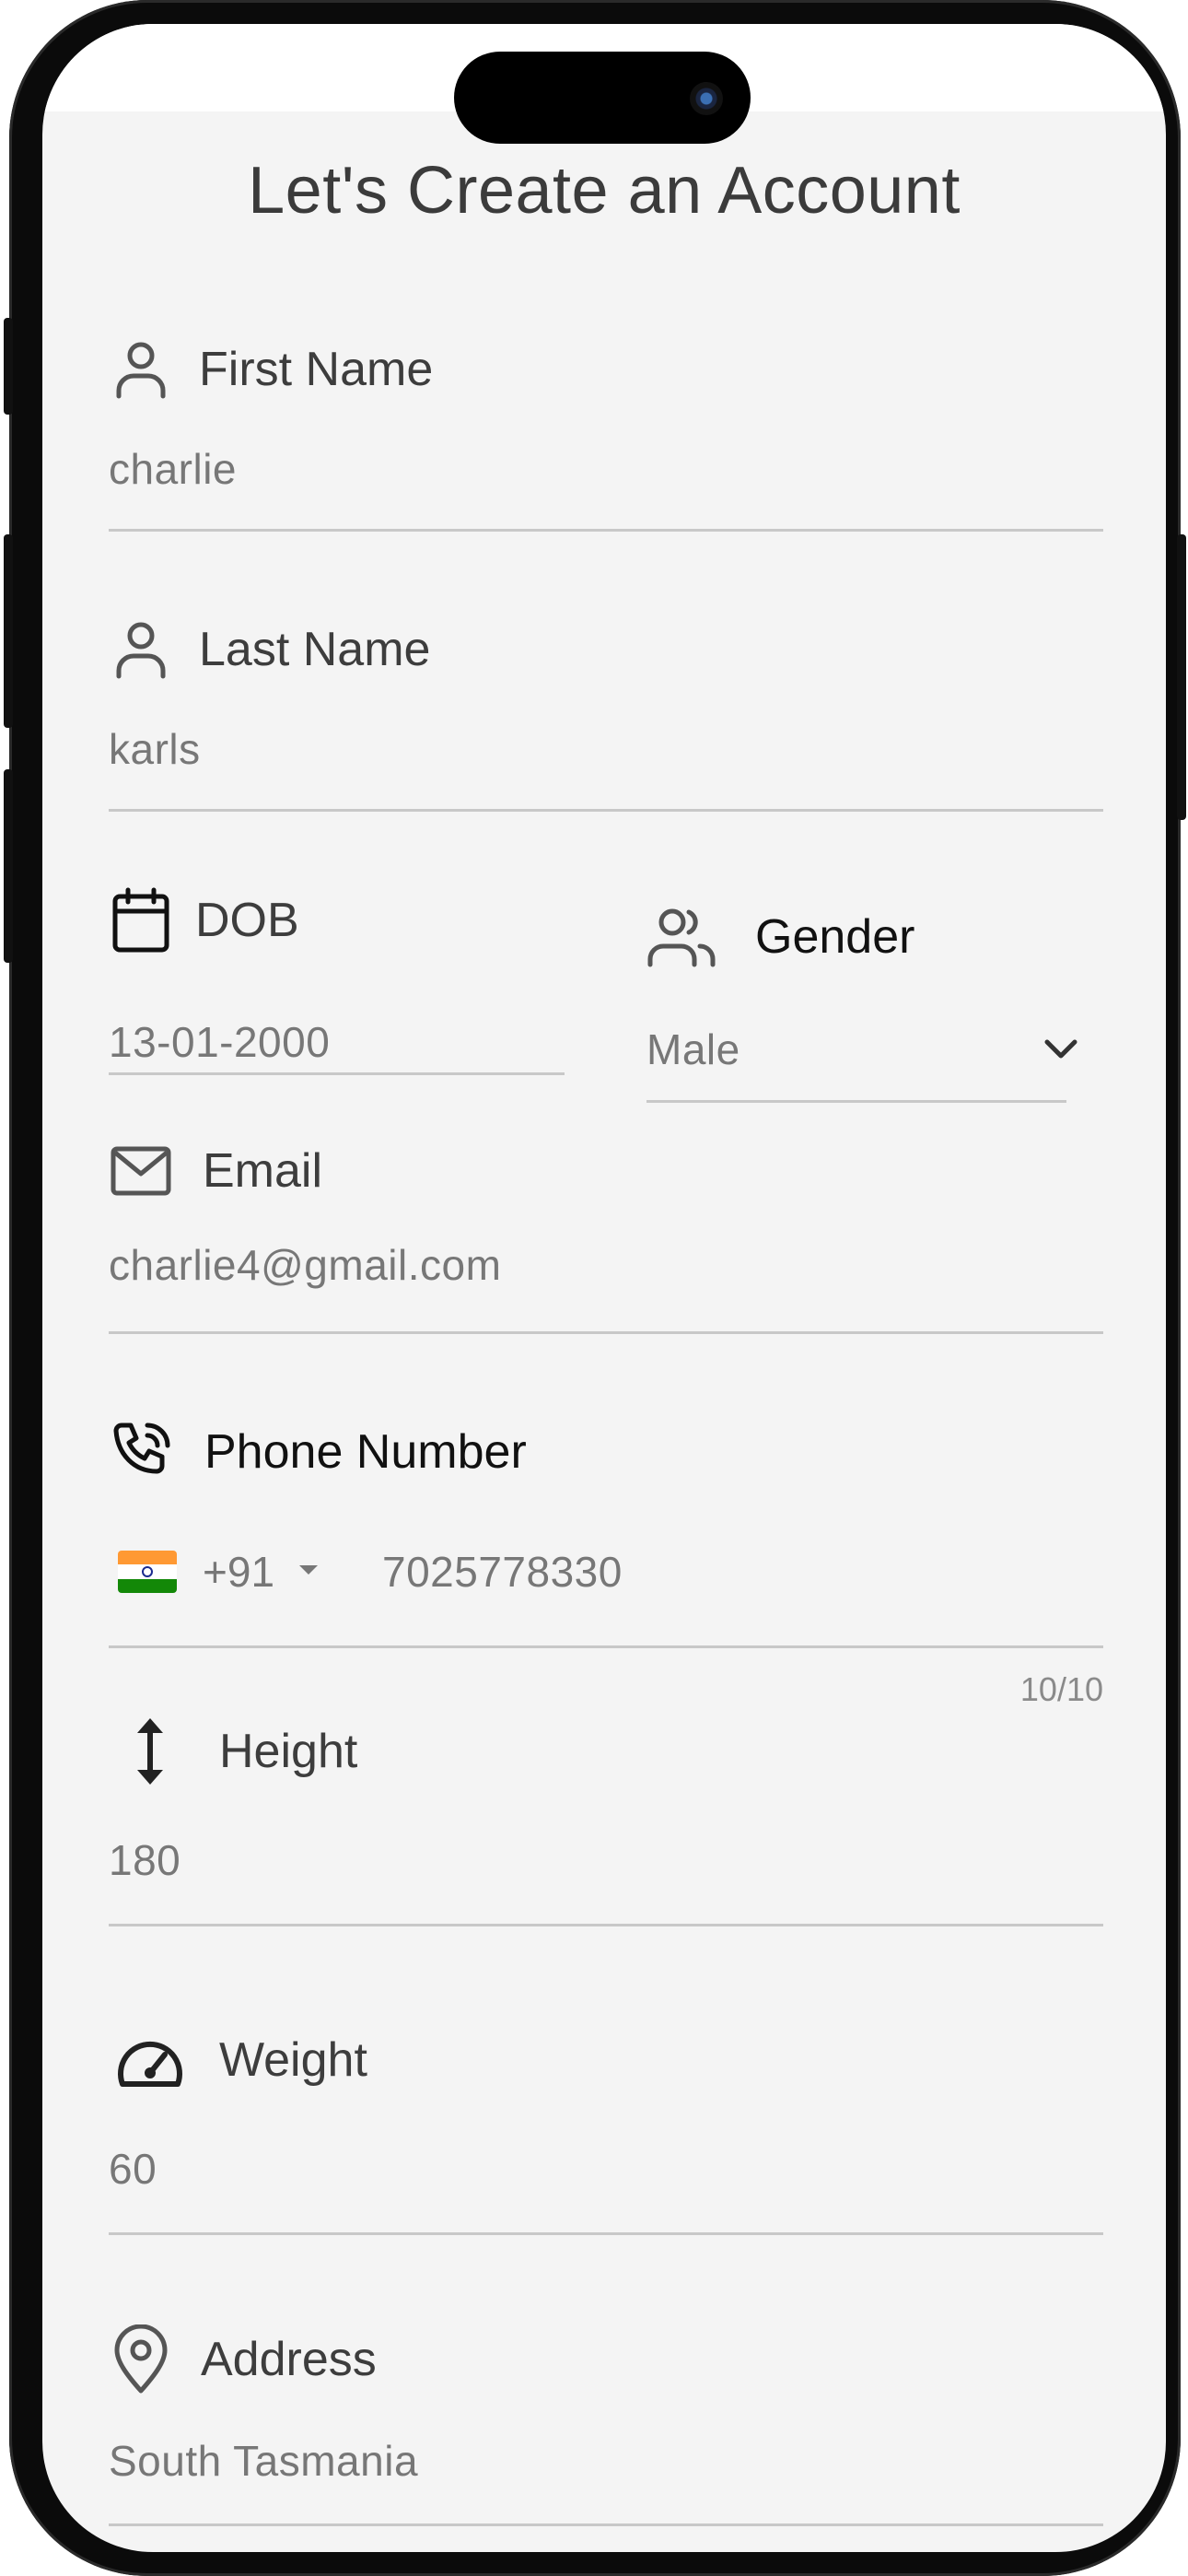 Image resolution: width=1188 pixels, height=2576 pixels. I want to click on power-button, so click(1181, 677).